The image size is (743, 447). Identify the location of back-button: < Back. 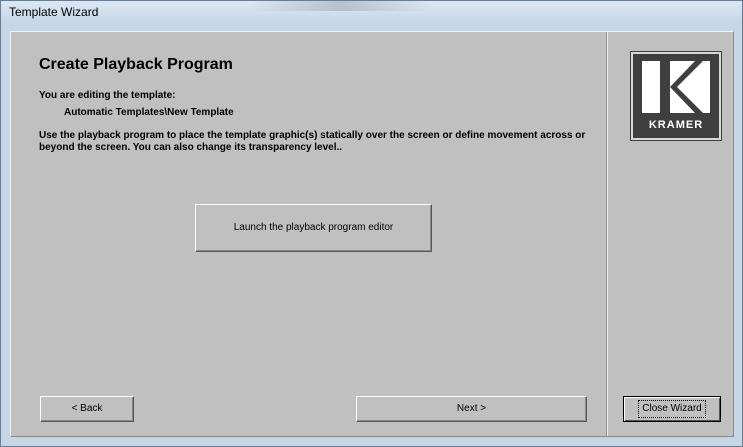
(87, 409).